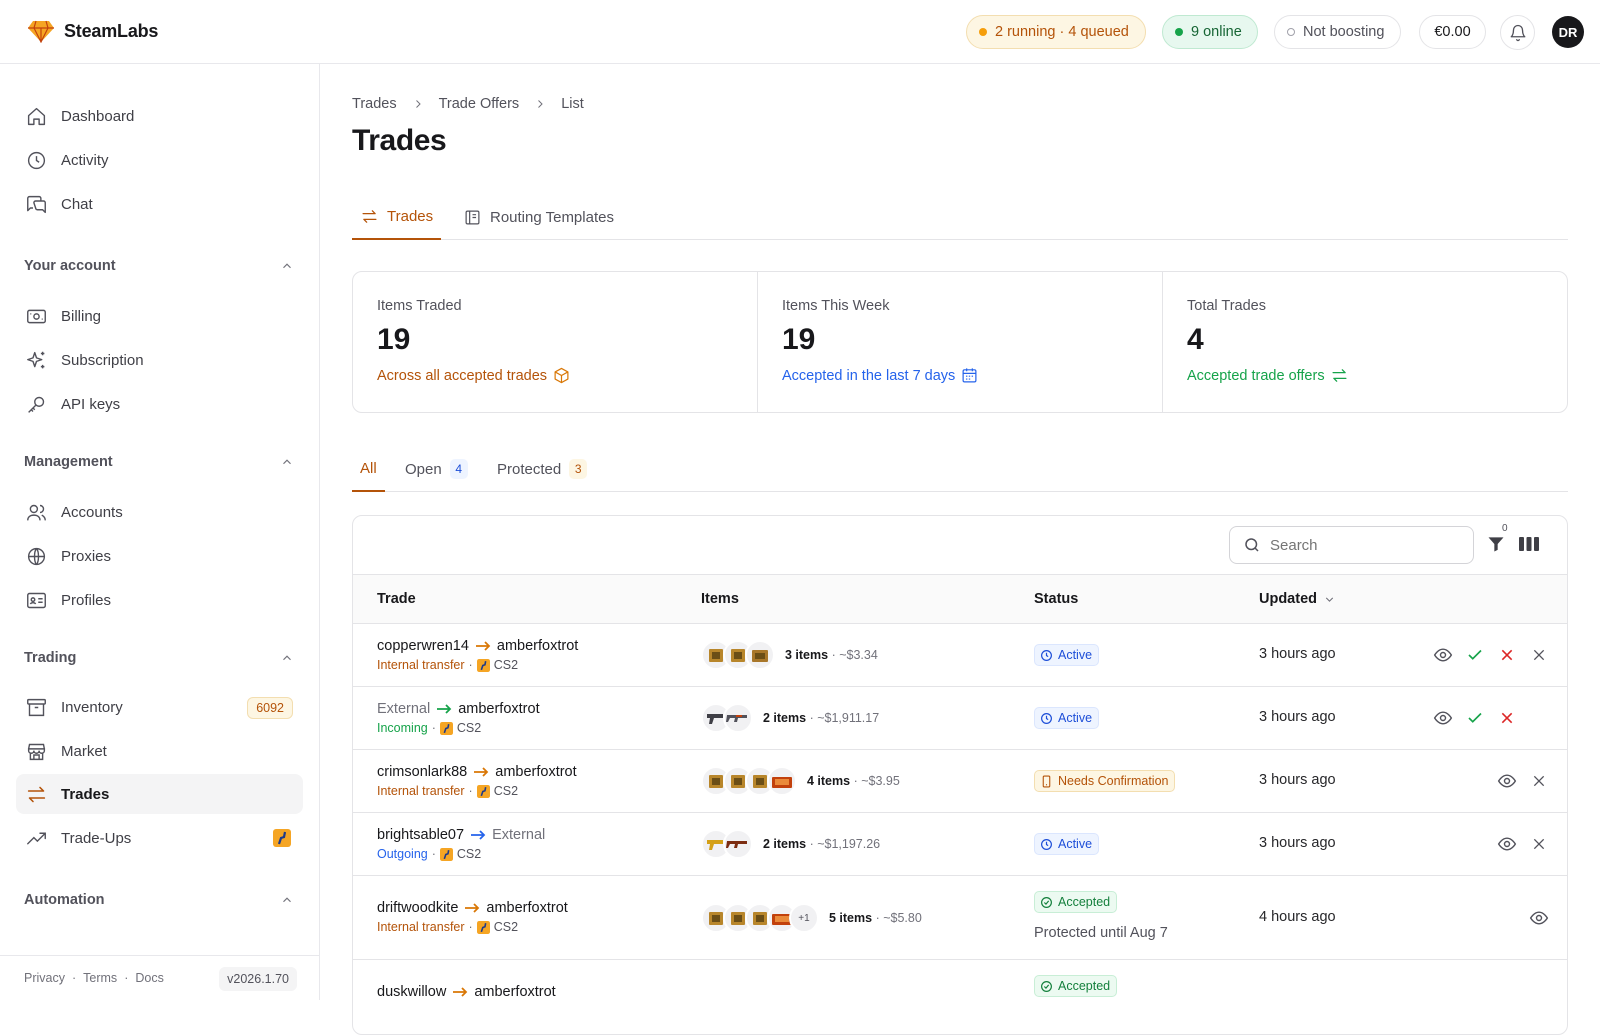 This screenshot has height=1035, width=1600. What do you see at coordinates (411, 992) in the screenshot?
I see `trade-from: duskwillow` at bounding box center [411, 992].